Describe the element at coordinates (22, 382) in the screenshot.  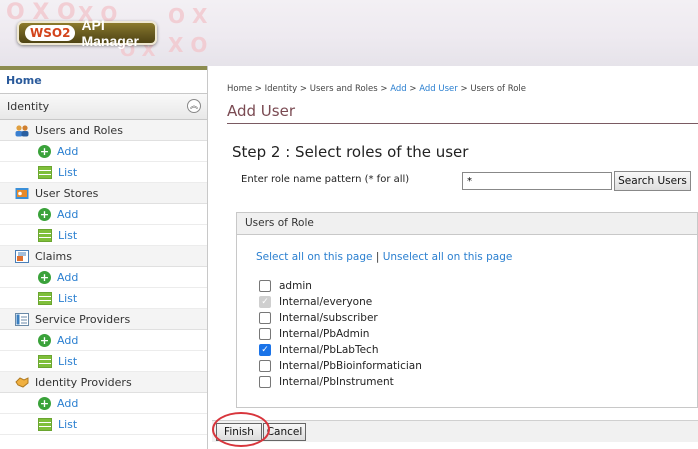
I see `identity-provider-icon` at that location.